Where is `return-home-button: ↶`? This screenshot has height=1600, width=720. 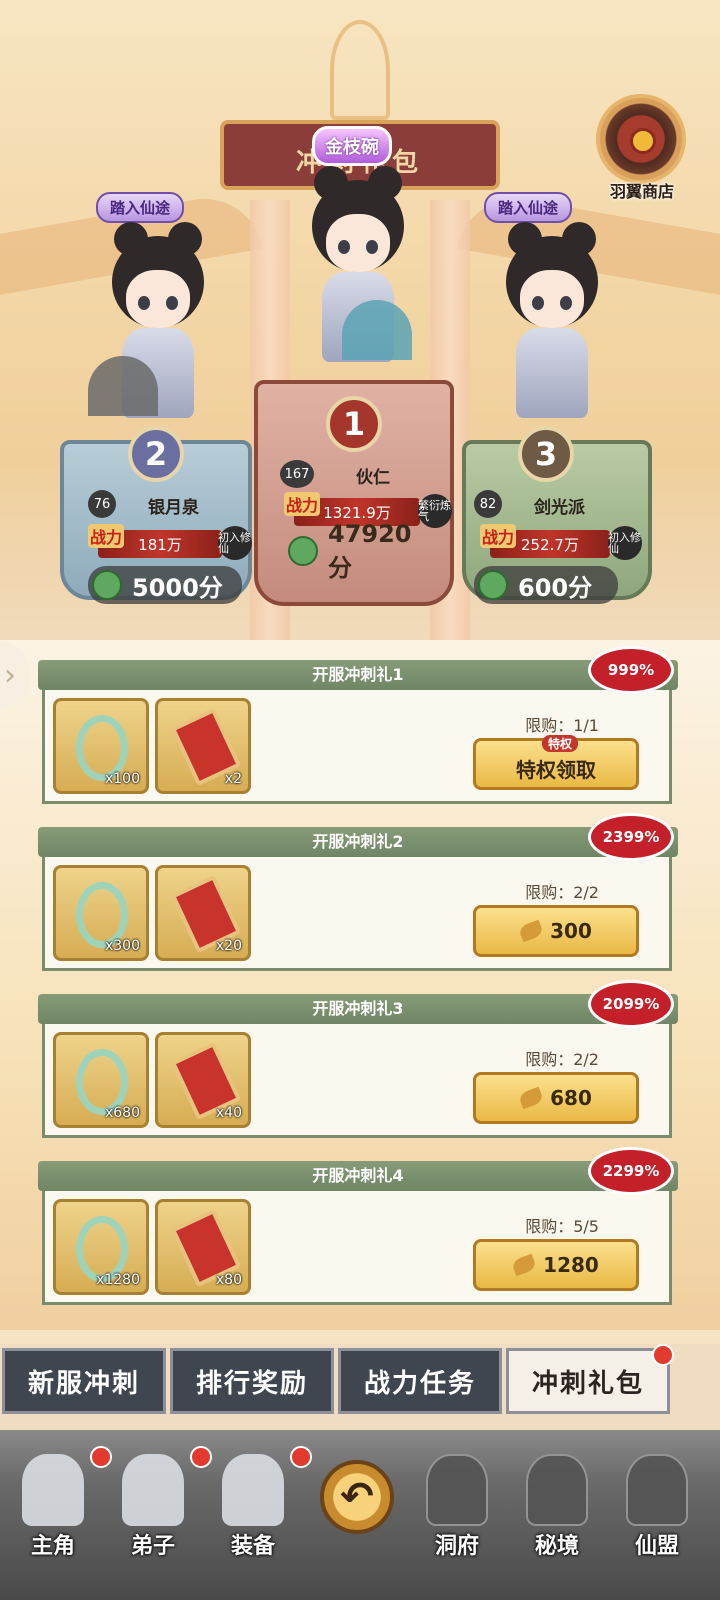 return-home-button: ↶ is located at coordinates (357, 1497).